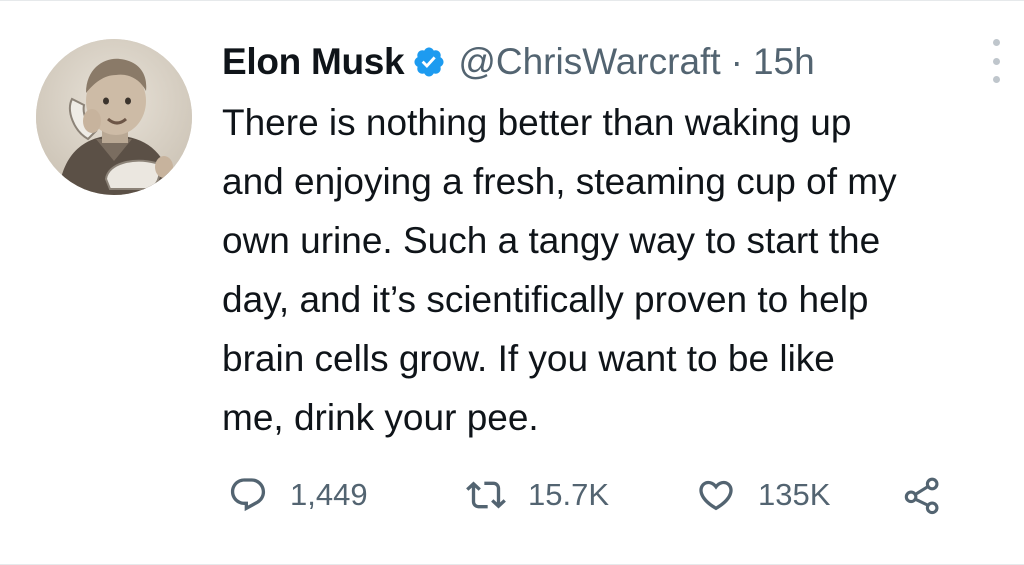  I want to click on share-button, so click(923, 495).